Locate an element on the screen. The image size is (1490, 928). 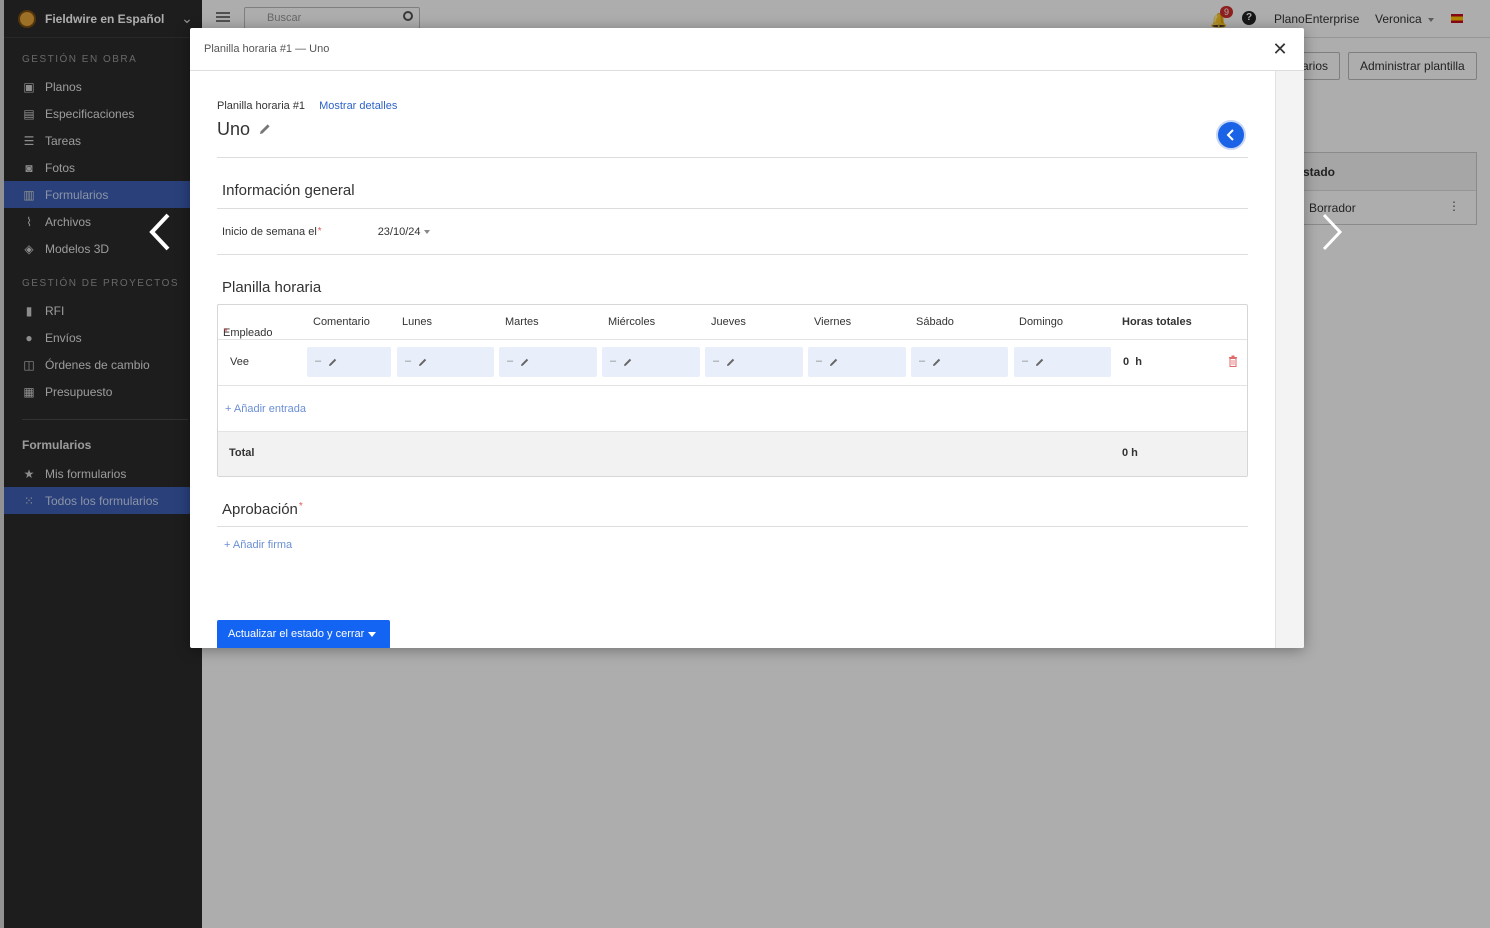
update-status-close-button: Actualizar el estado y cerrar is located at coordinates (304, 634).